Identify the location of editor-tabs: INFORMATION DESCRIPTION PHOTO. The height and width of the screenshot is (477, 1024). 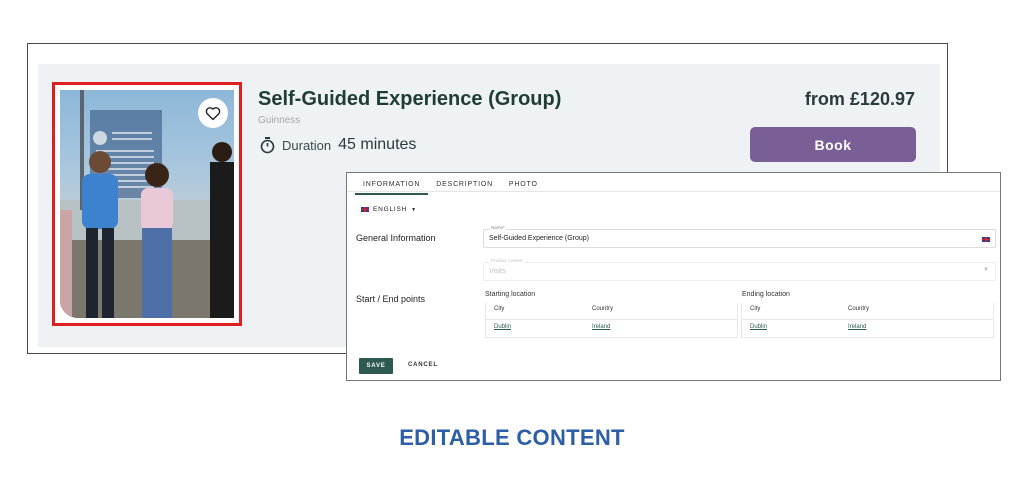
(450, 186).